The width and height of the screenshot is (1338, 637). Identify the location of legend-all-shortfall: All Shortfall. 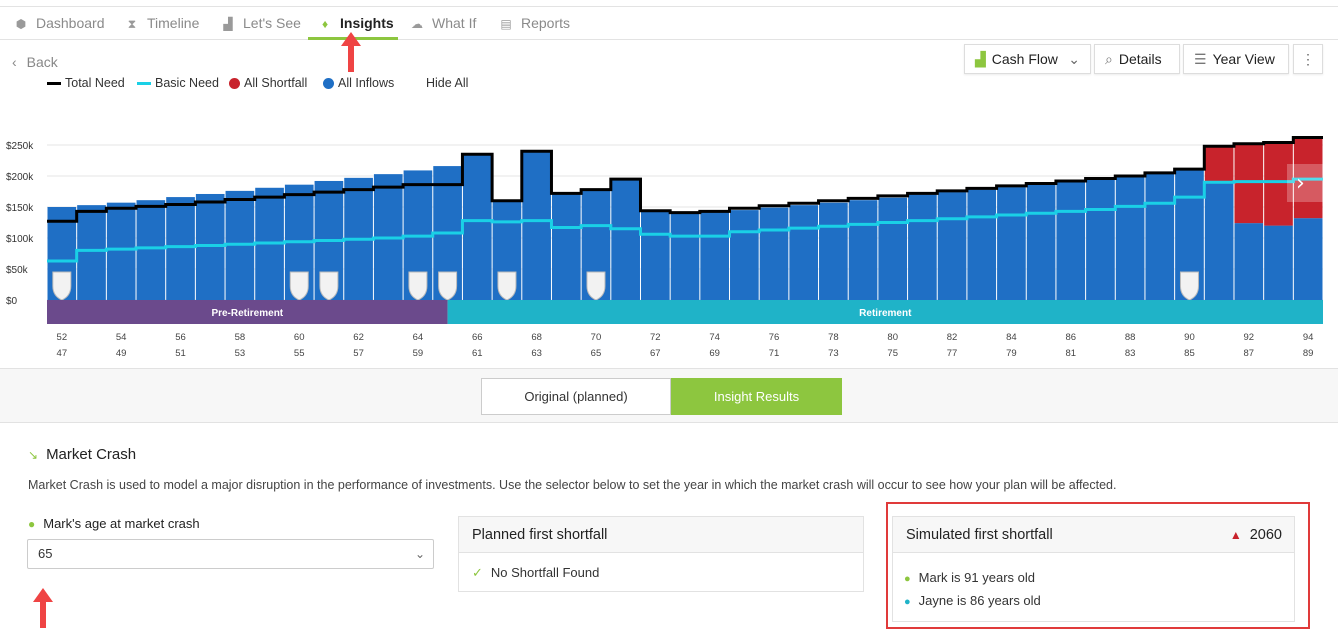
(268, 83).